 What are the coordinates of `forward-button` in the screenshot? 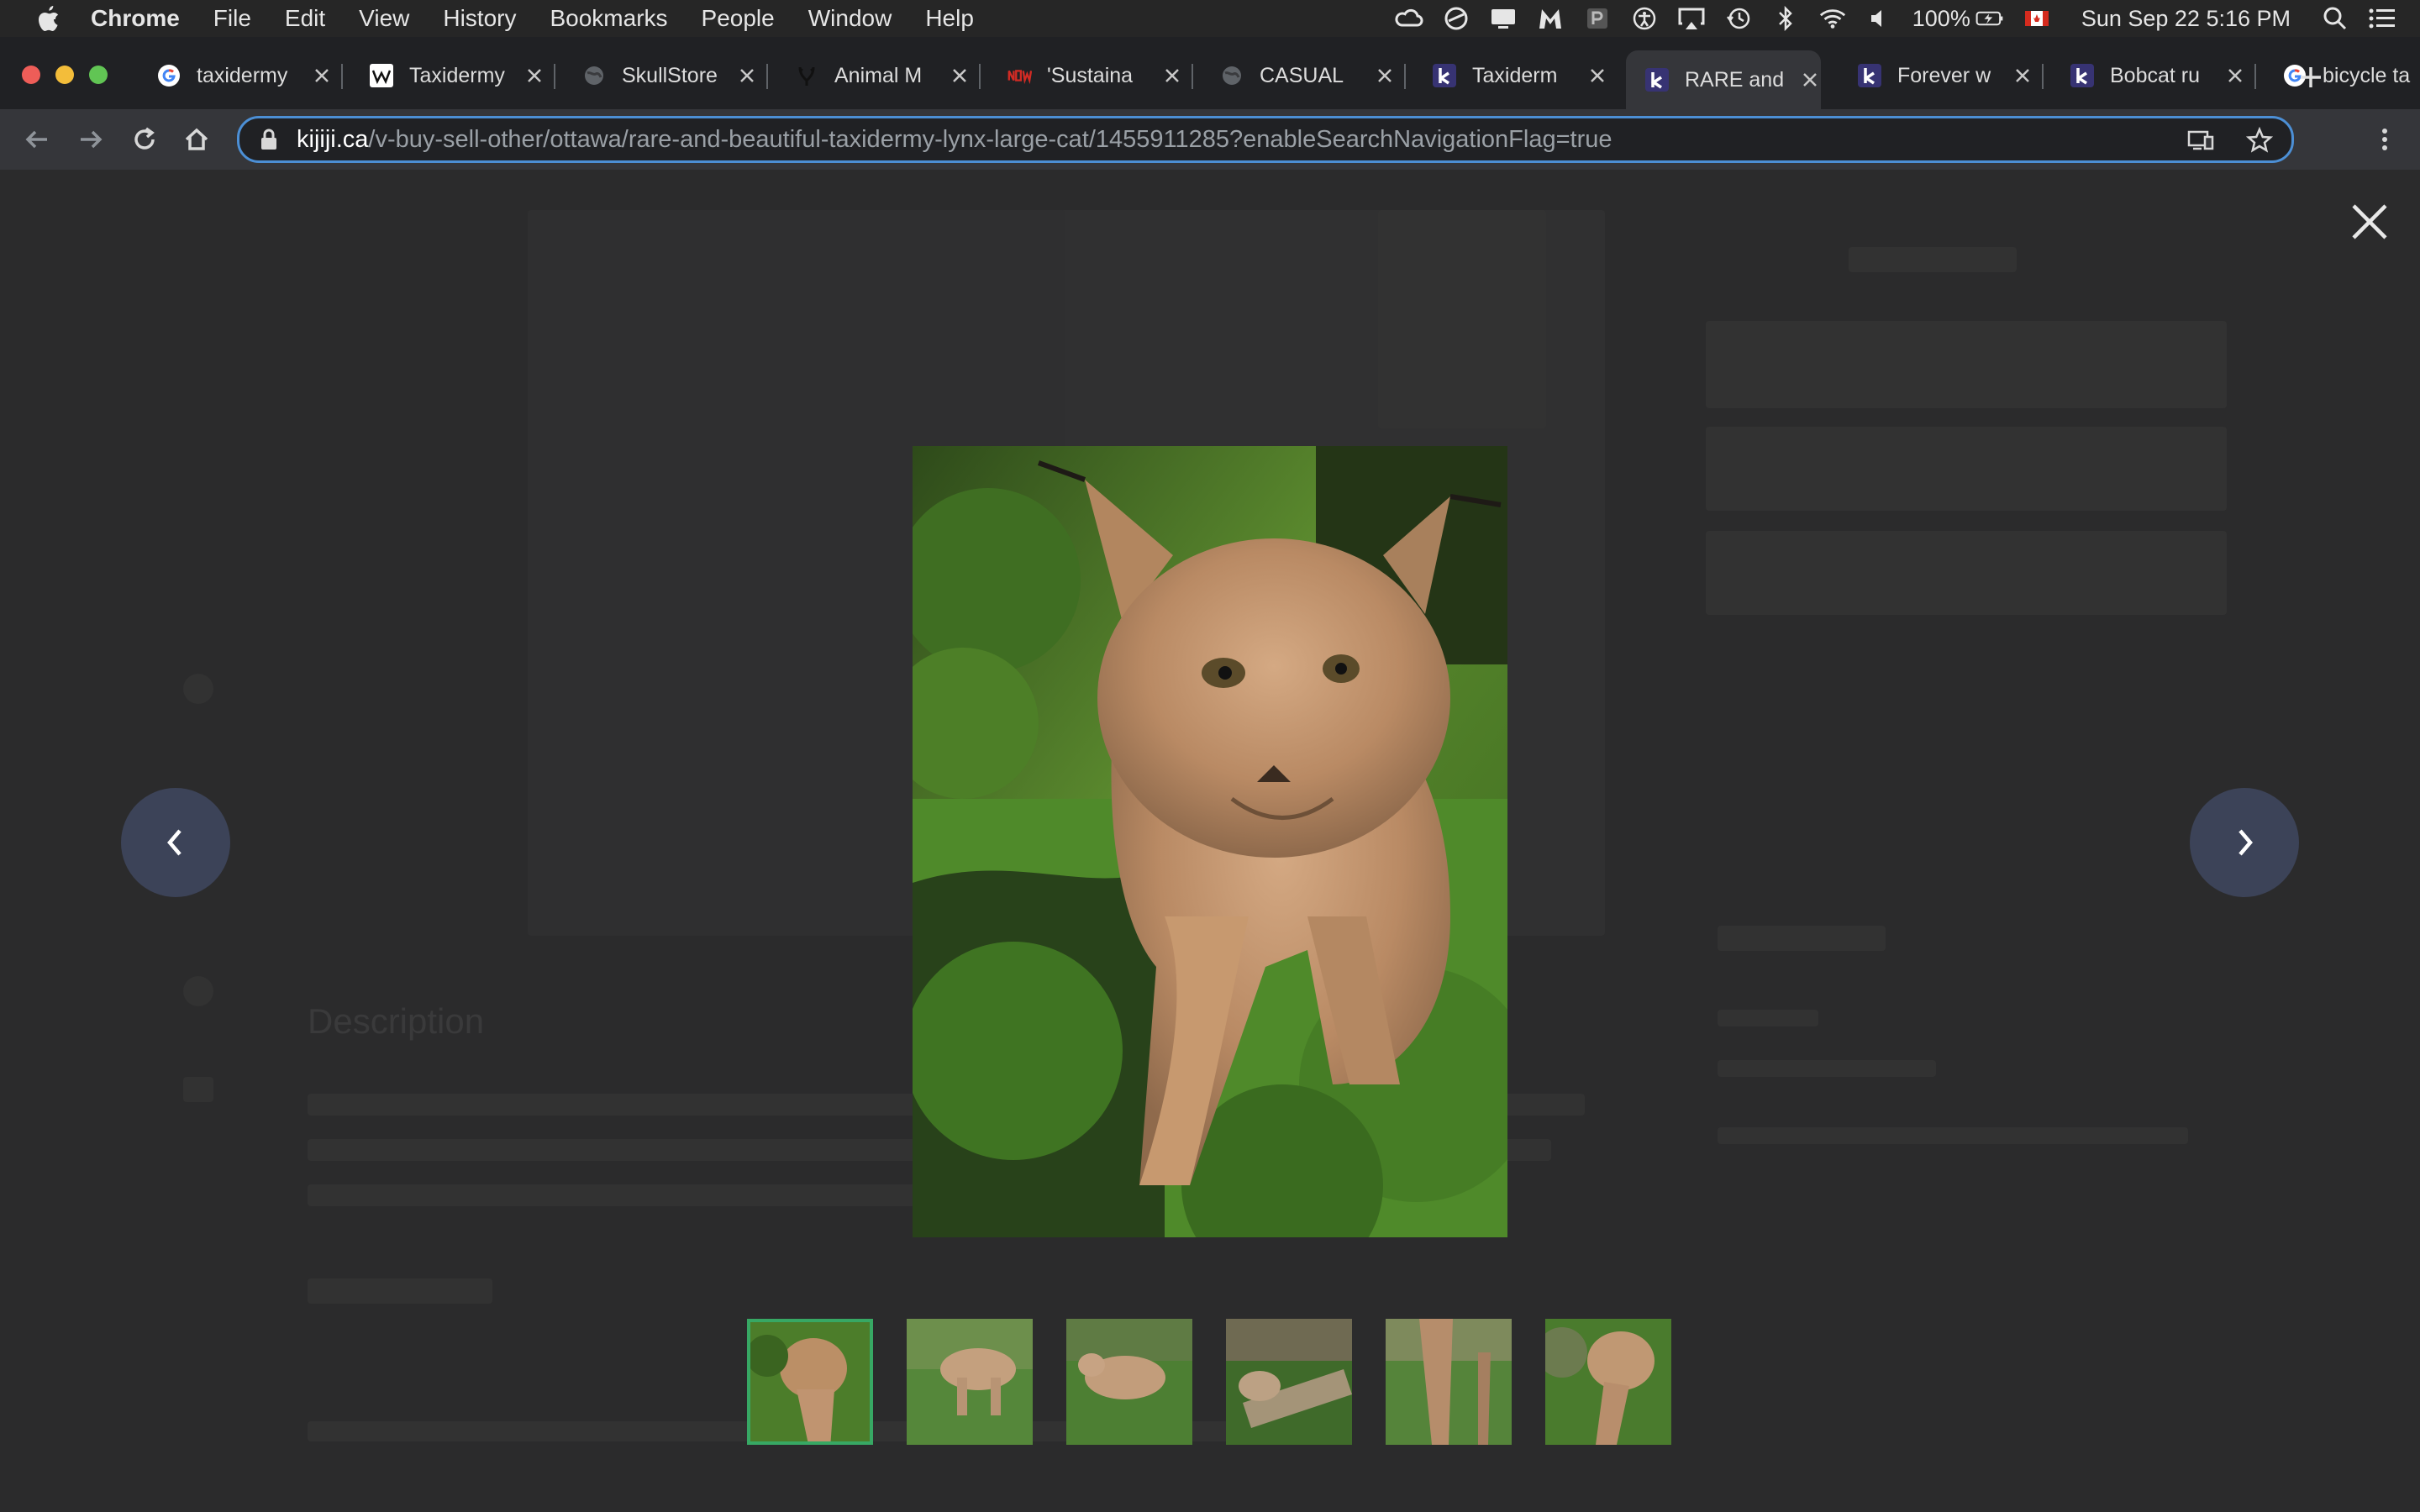 It's located at (91, 139).